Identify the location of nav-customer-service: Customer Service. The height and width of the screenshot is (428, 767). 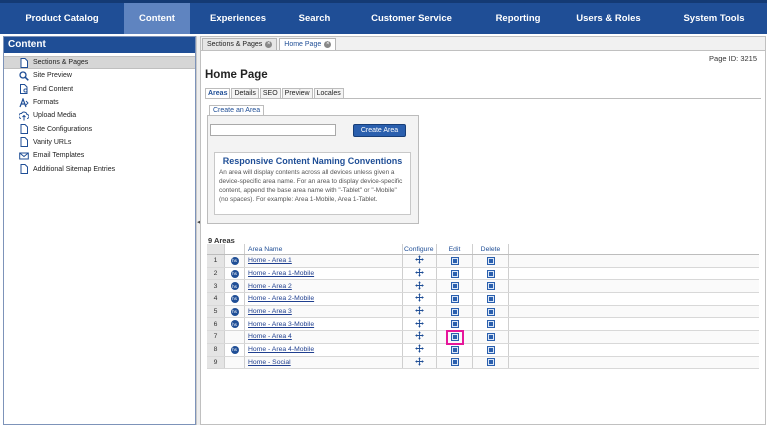
(411, 18).